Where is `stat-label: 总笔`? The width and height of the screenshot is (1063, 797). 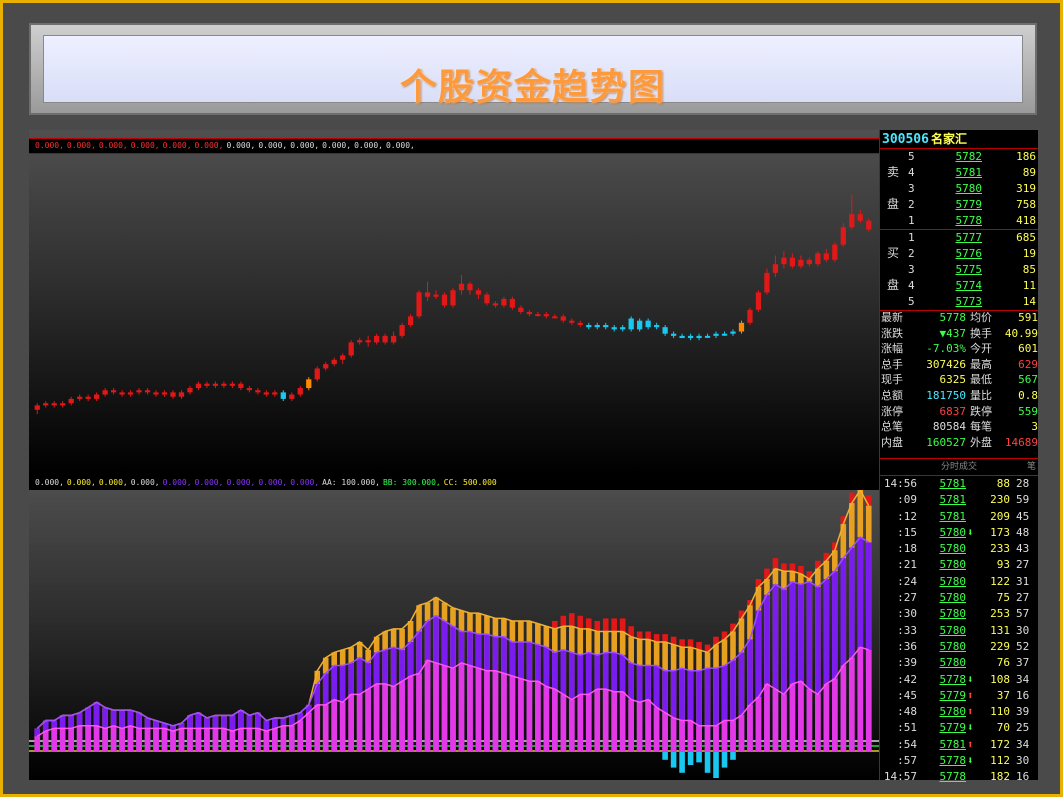 stat-label: 总笔 is located at coordinates (892, 427).